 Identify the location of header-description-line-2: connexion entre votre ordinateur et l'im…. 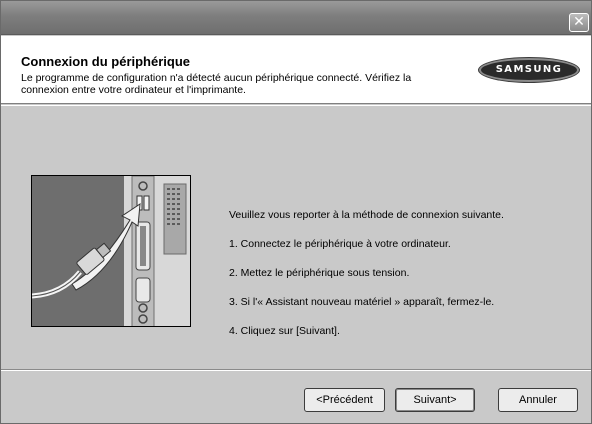
(133, 90).